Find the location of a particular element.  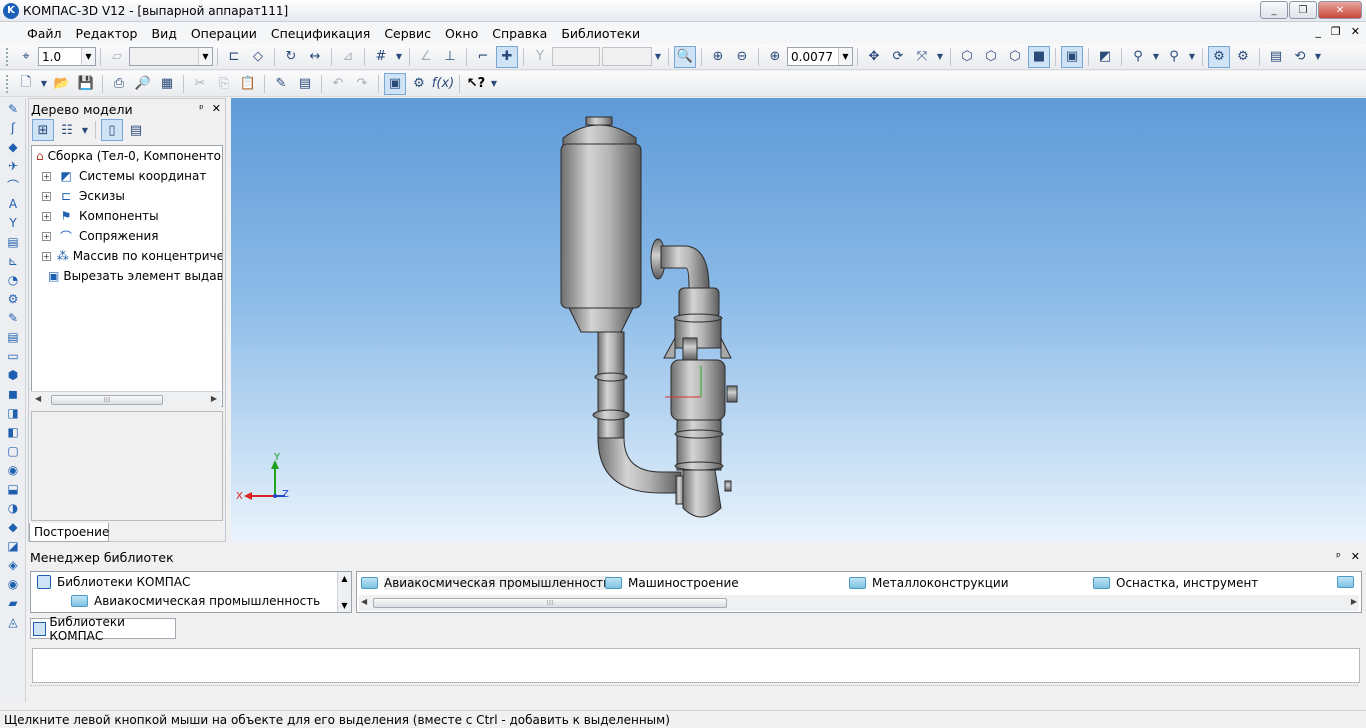

spatial-curves-icon: ʃ is located at coordinates (13, 128).